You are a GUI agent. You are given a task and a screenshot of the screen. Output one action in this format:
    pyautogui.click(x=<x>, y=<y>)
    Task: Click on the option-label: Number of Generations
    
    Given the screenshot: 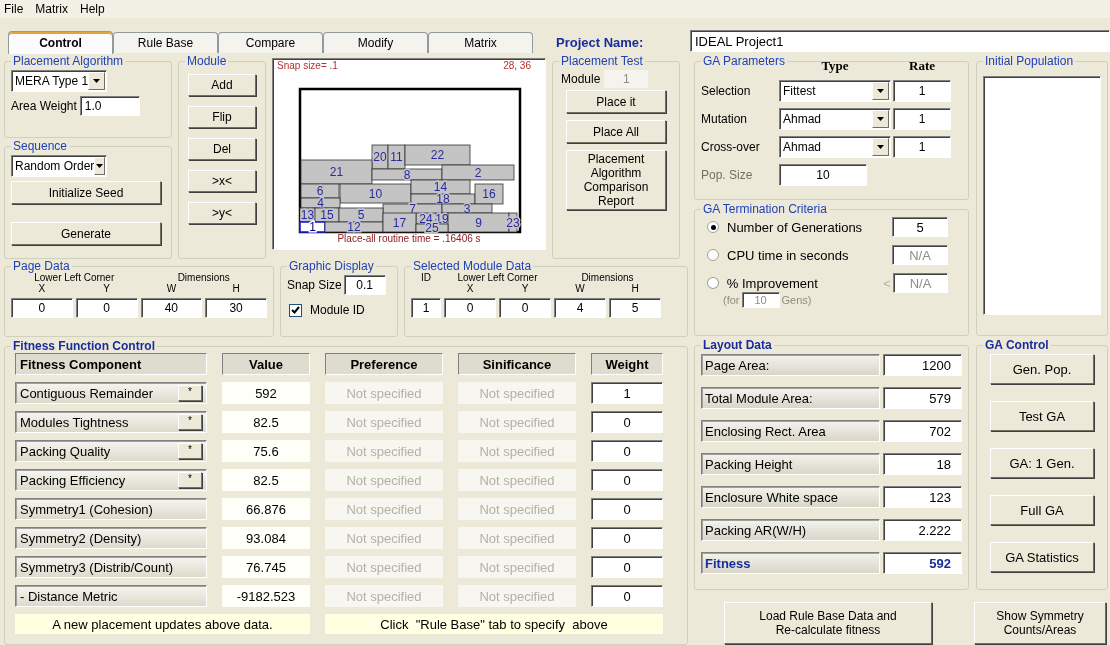 What is the action you would take?
    pyautogui.click(x=795, y=227)
    